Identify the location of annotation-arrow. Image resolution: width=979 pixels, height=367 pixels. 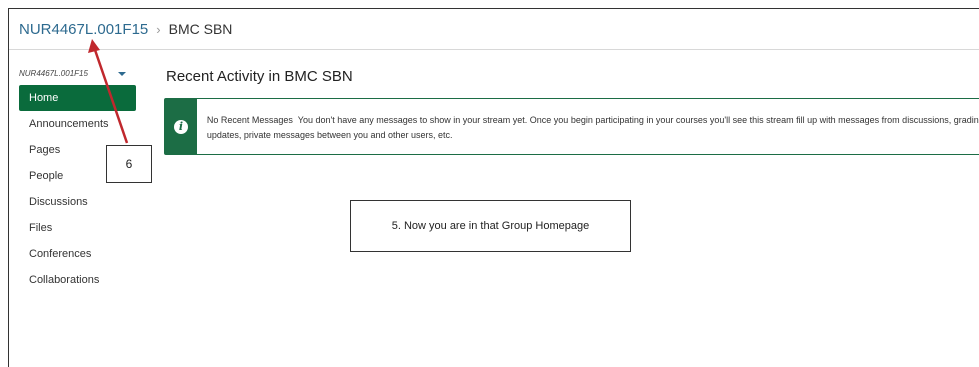
(108, 91).